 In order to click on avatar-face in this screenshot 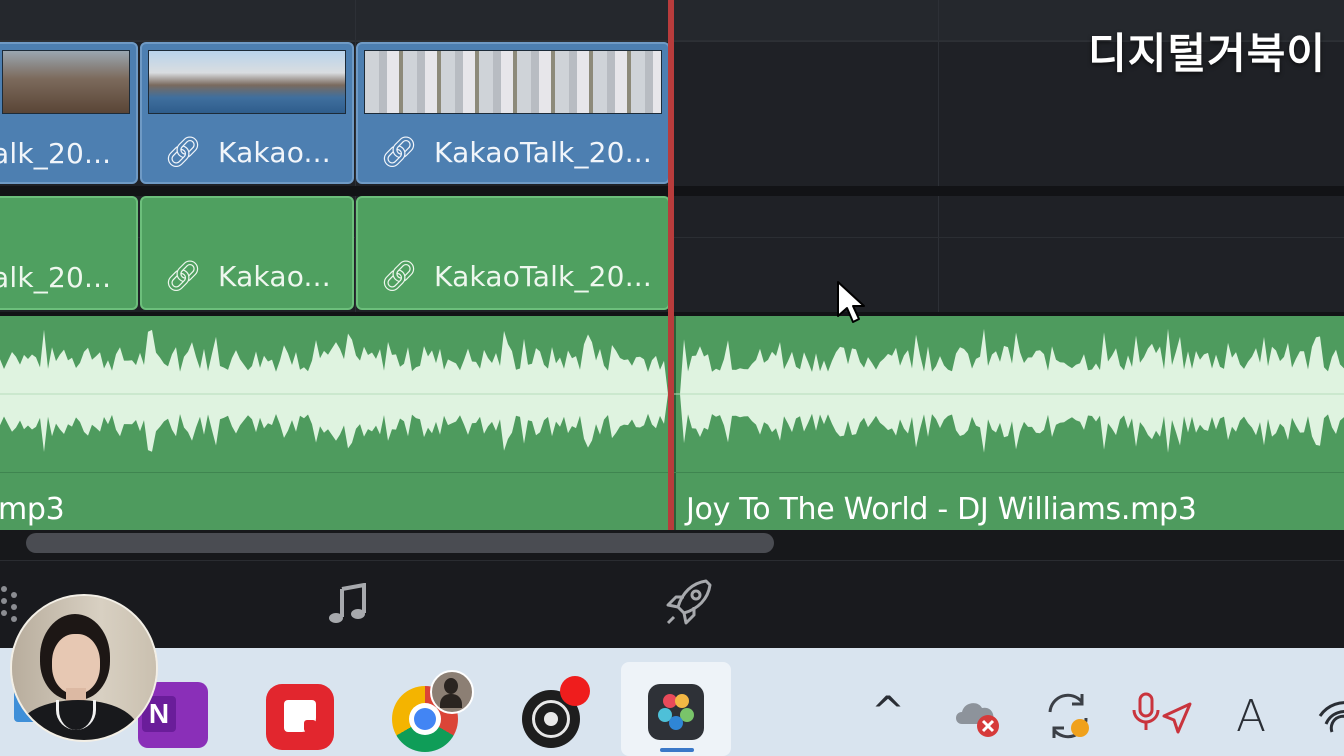, I will do `click(76, 664)`.